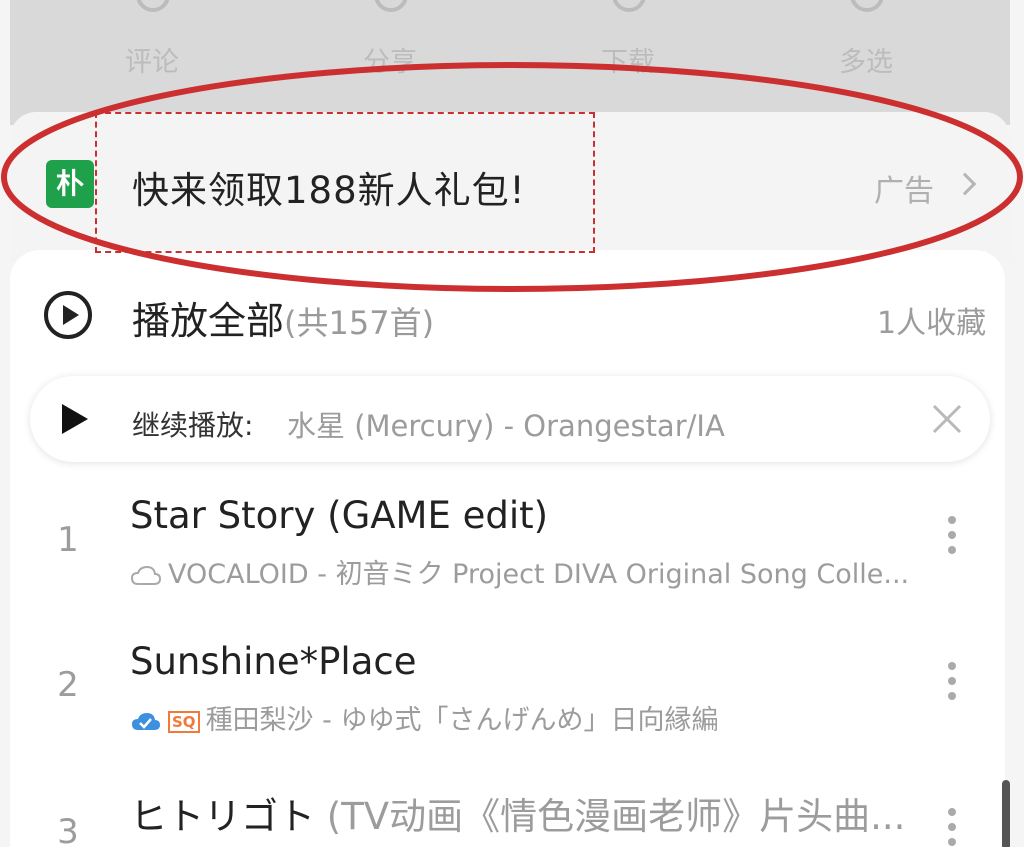 The width and height of the screenshot is (1024, 847). Describe the element at coordinates (146, 721) in the screenshot. I see `cloud-check-icon` at that location.